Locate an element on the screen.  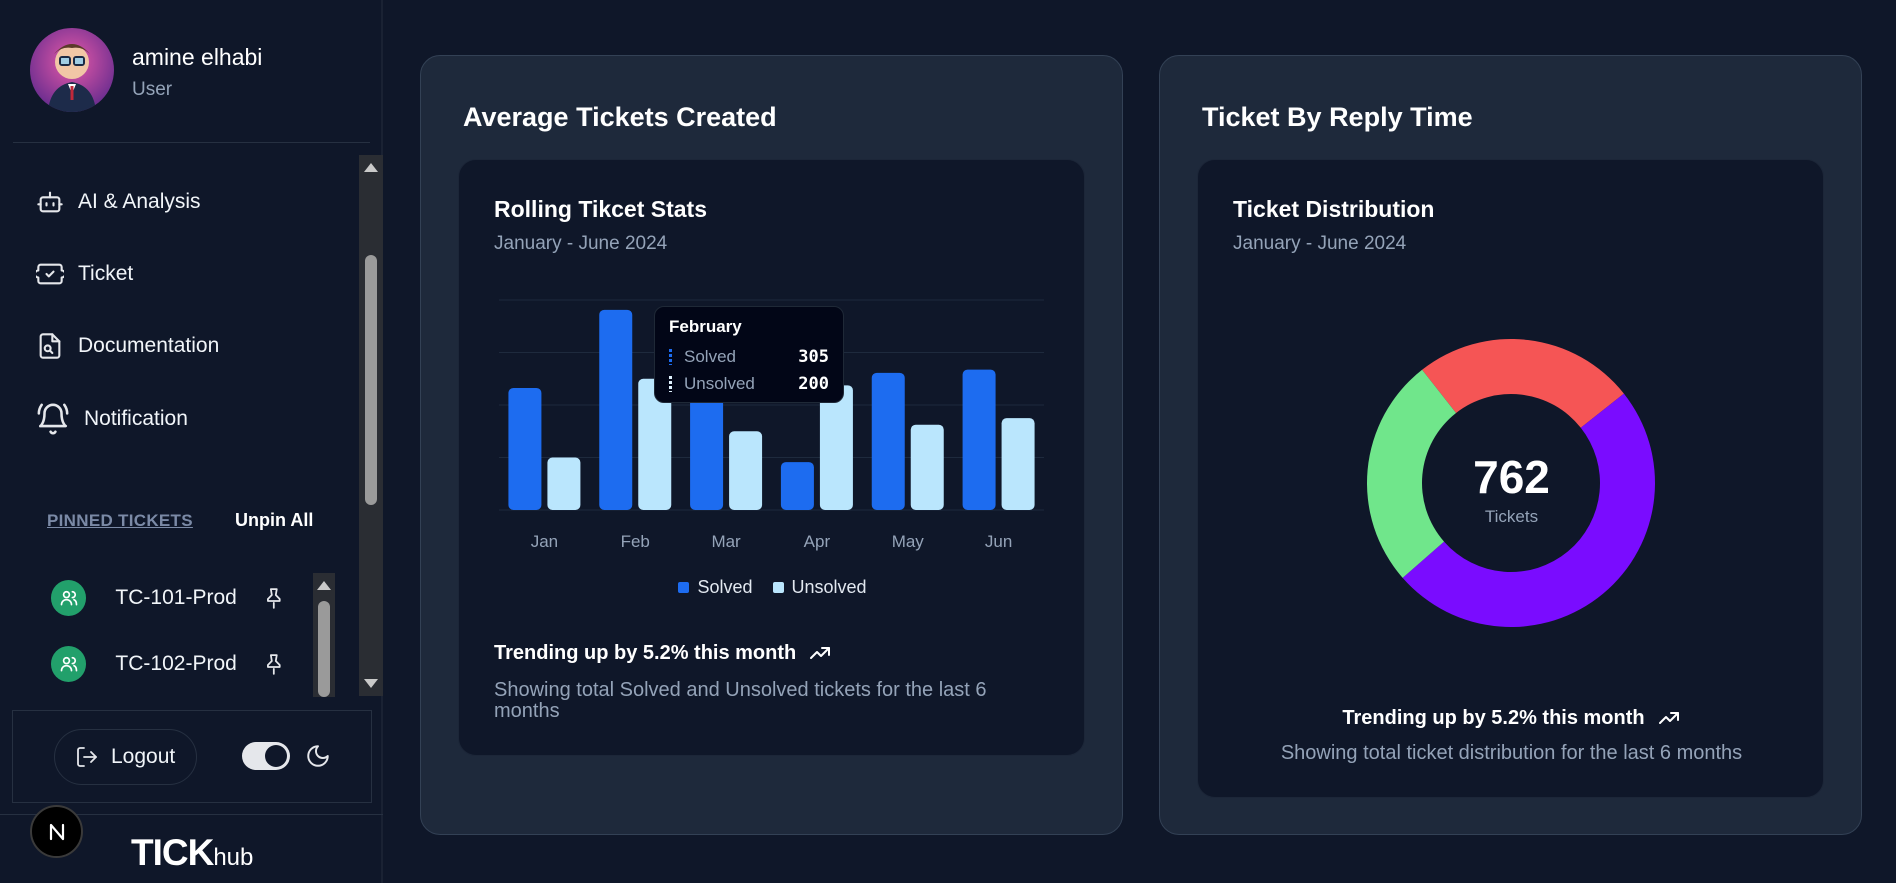
next-badge is located at coordinates (56, 831).